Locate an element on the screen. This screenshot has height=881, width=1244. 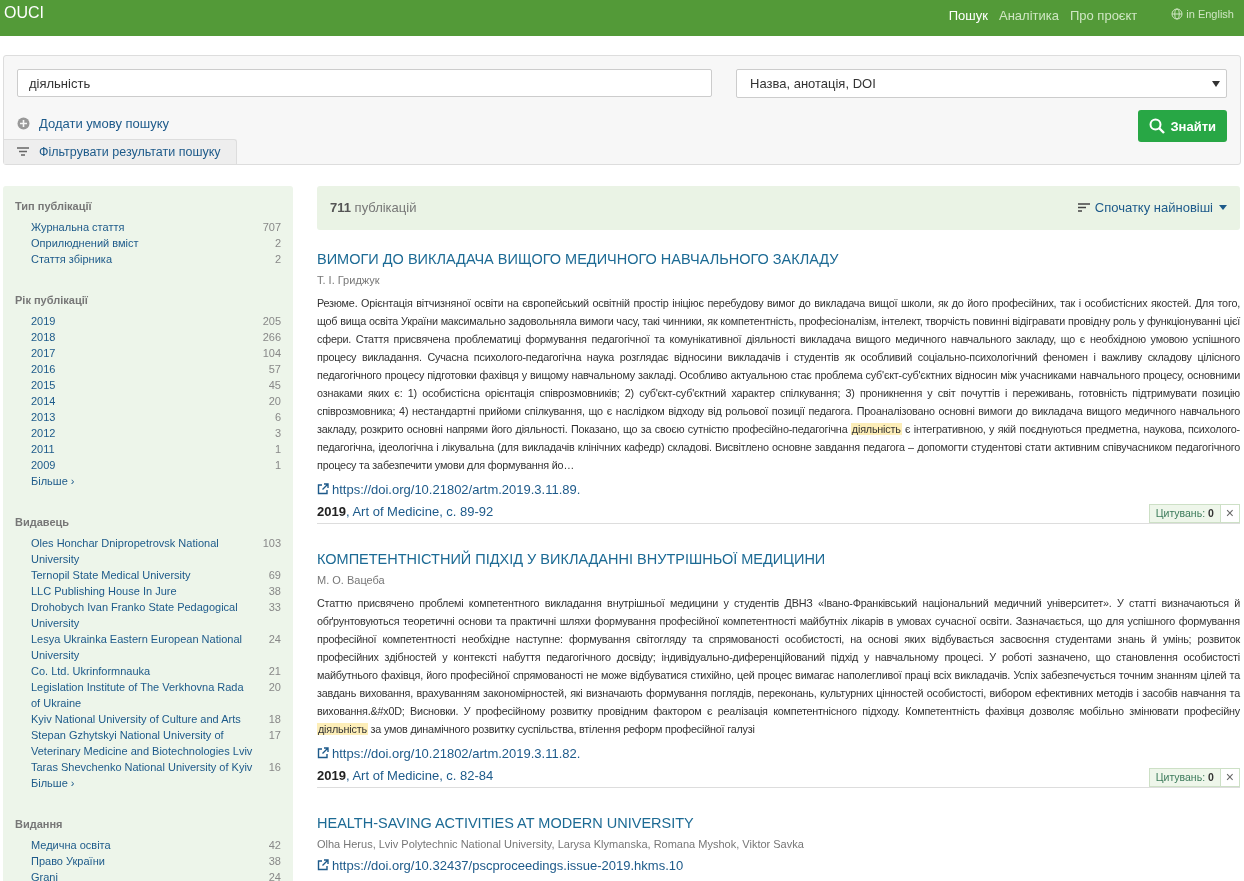
result-count: 711 публікацій is located at coordinates (373, 207).